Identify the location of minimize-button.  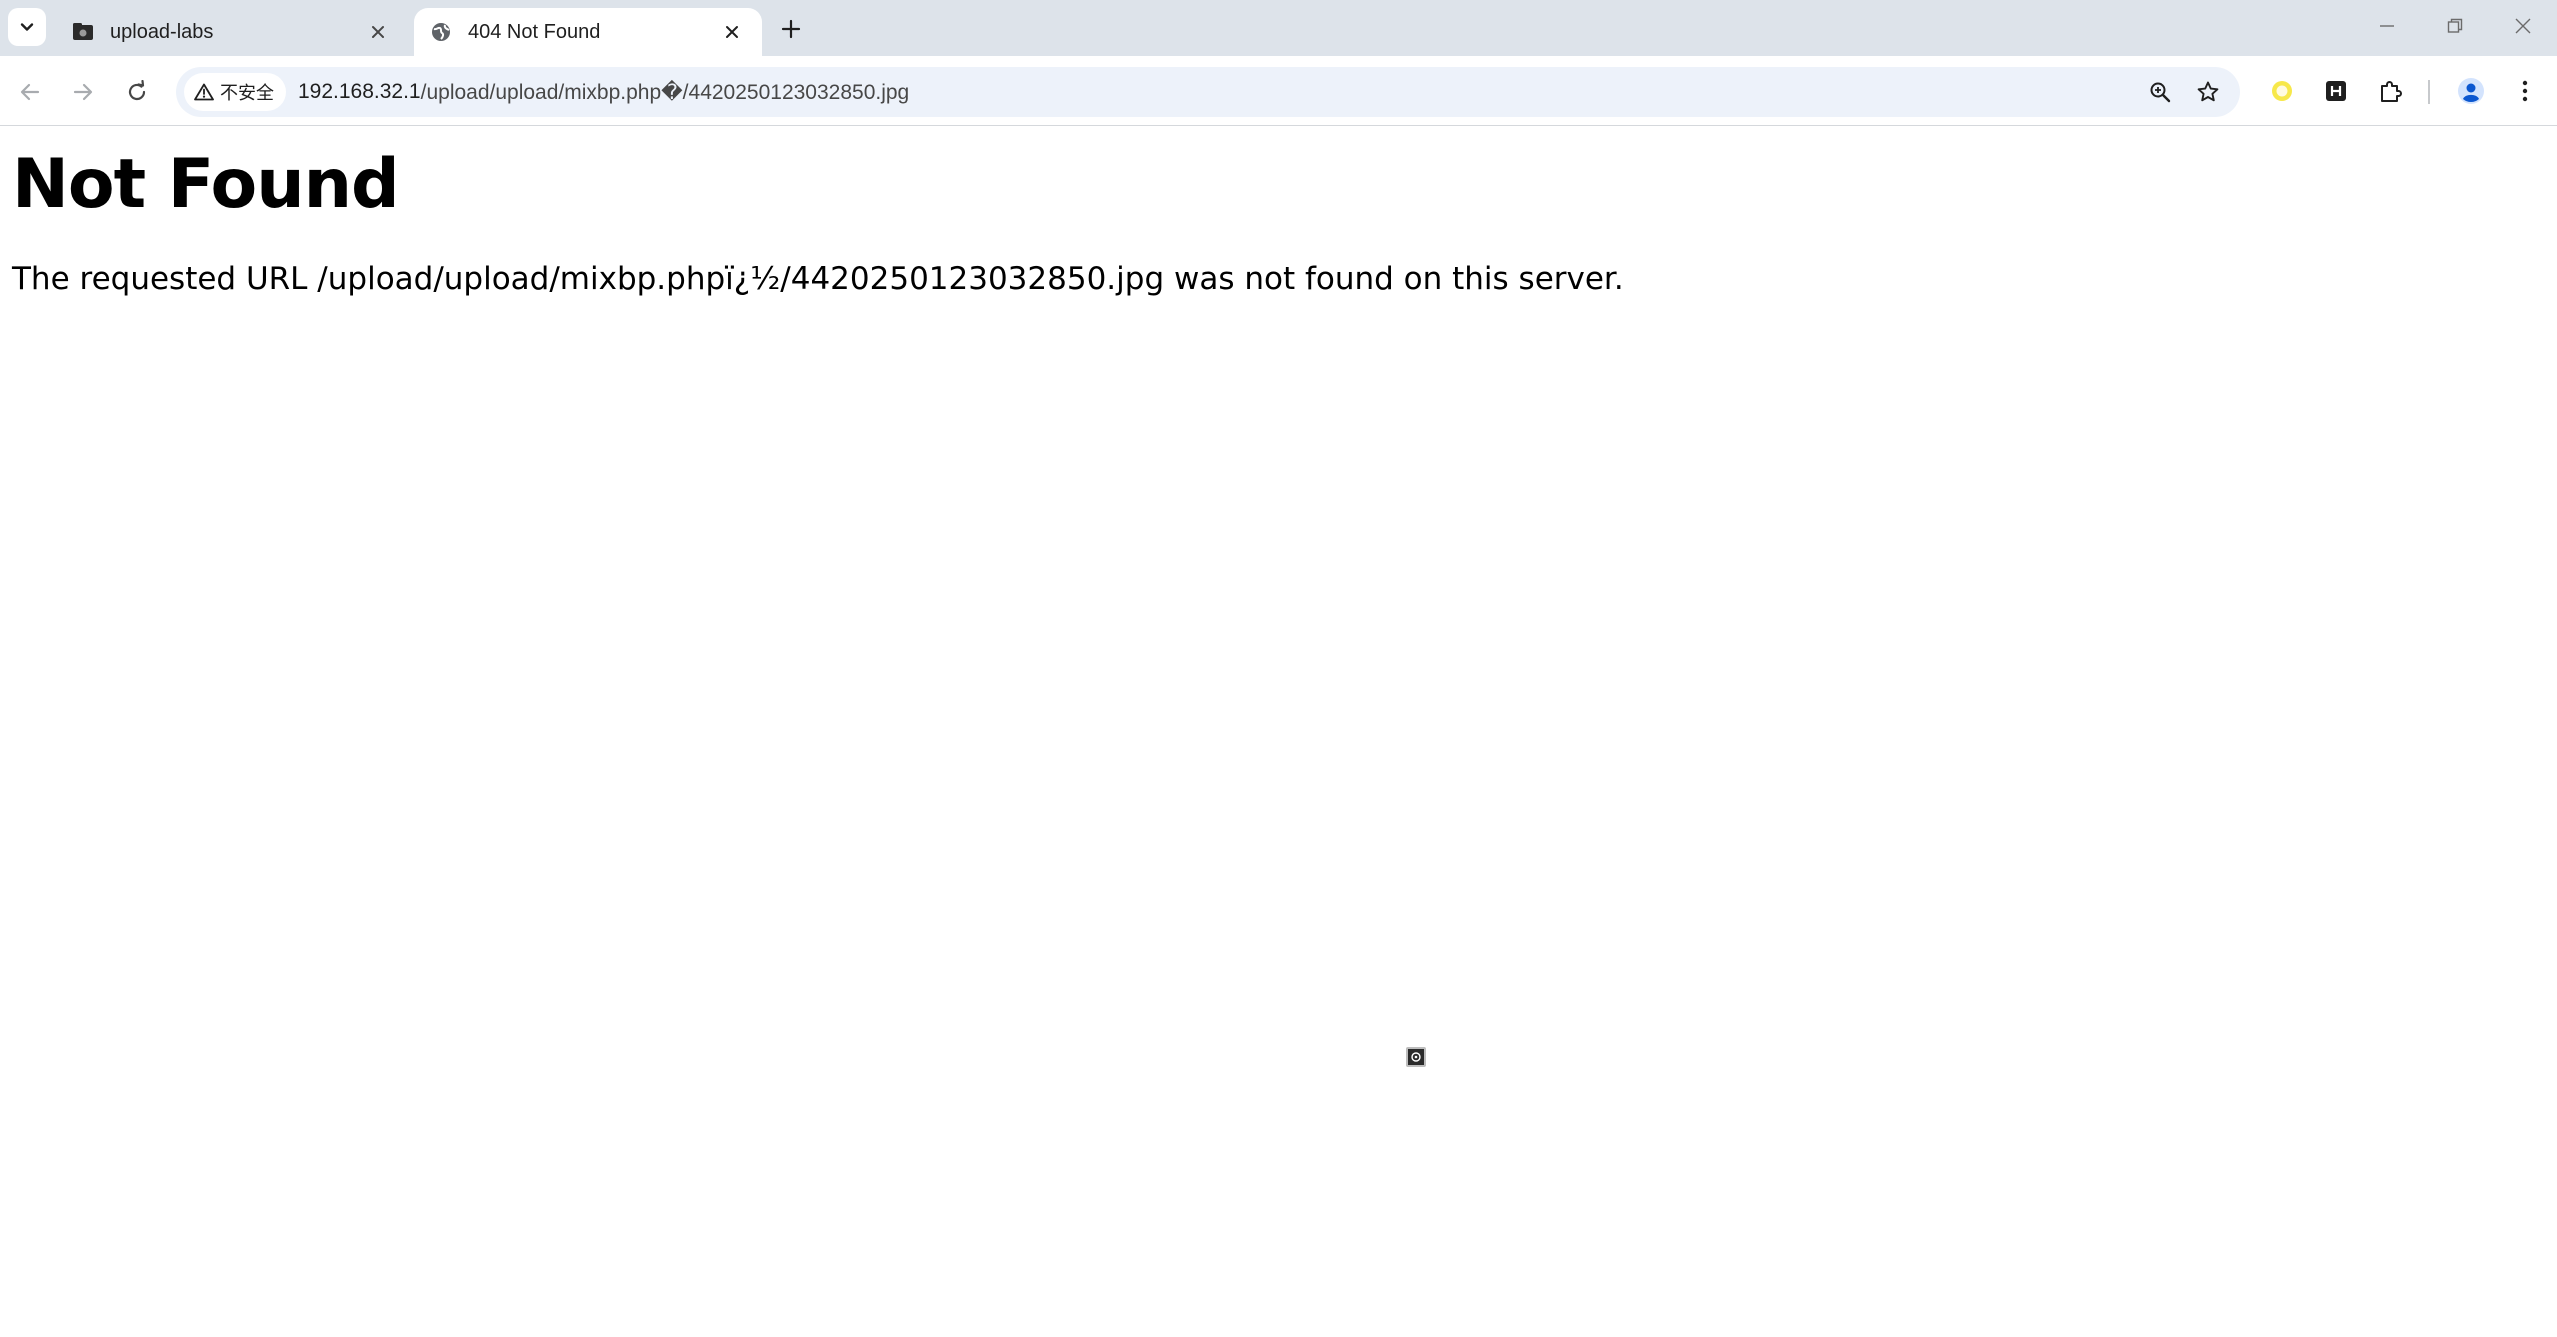
(2387, 26).